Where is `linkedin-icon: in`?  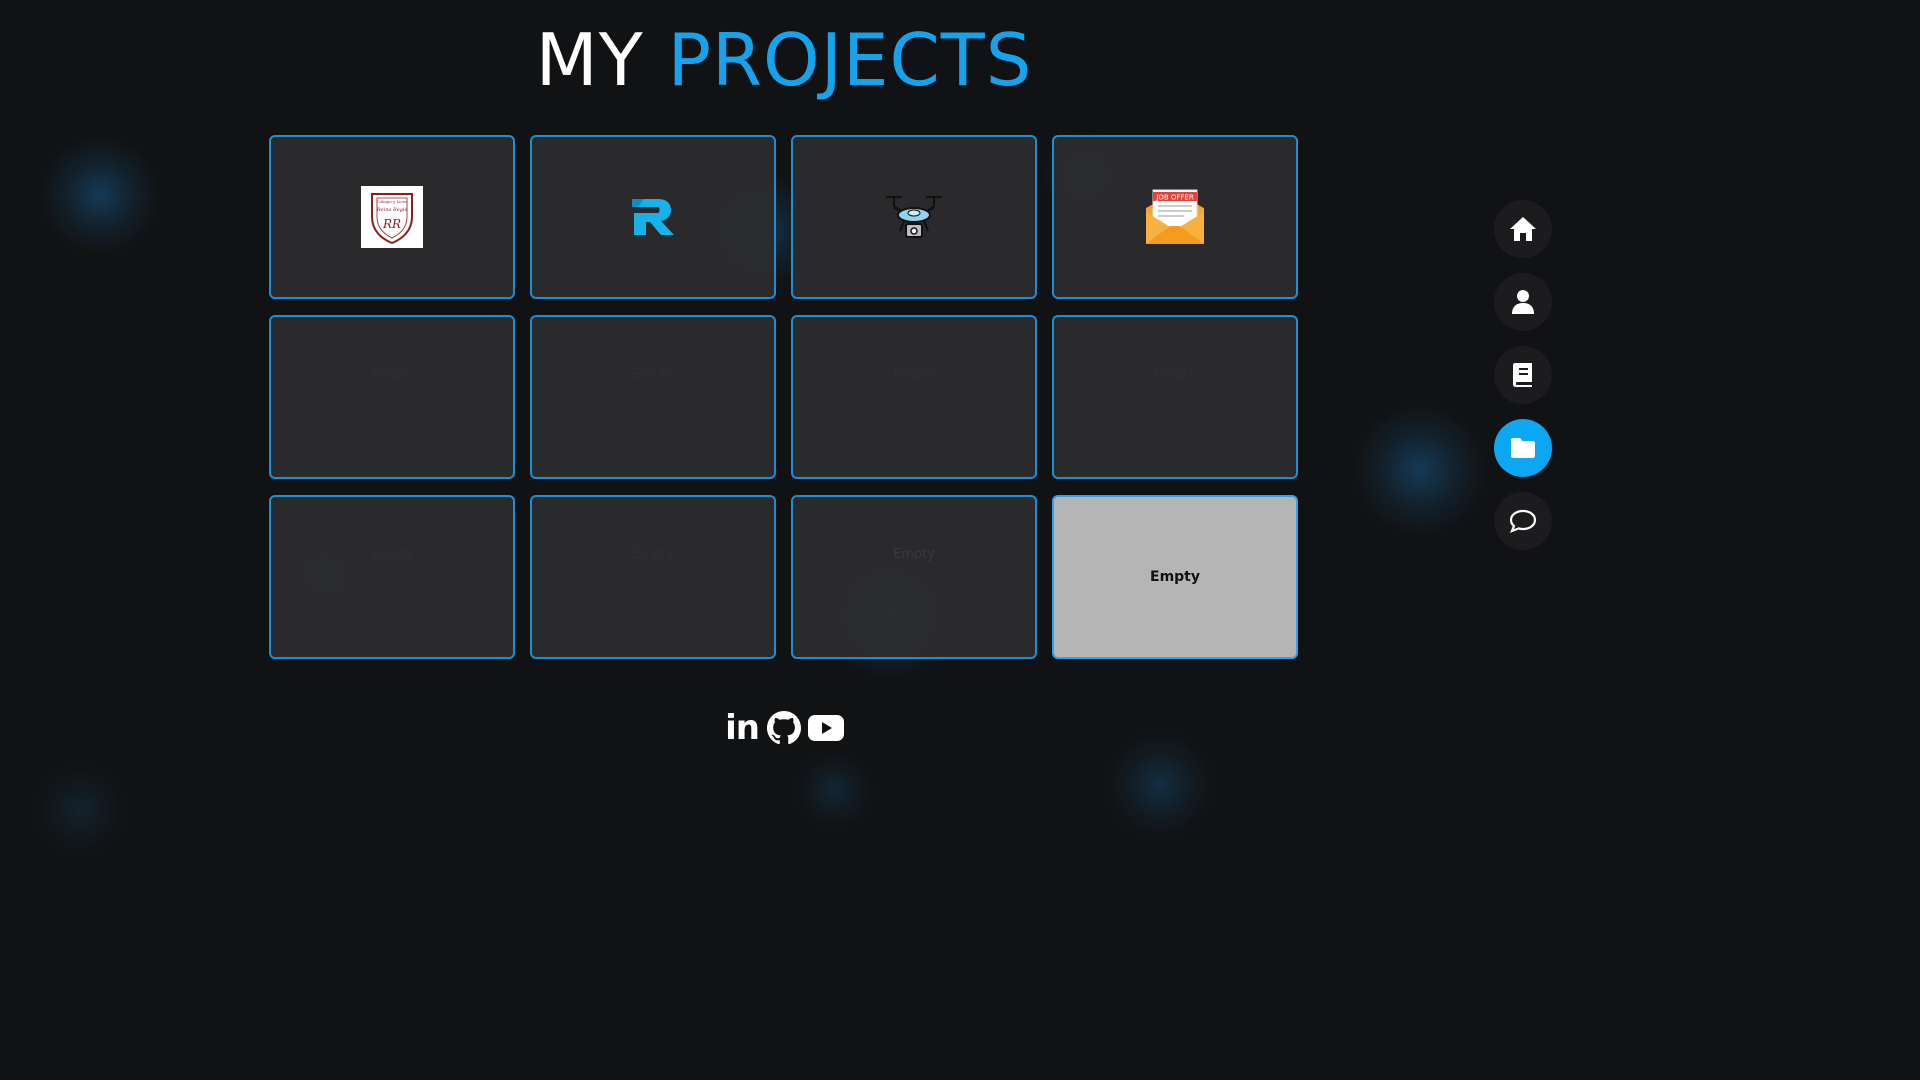 linkedin-icon: in is located at coordinates (742, 728).